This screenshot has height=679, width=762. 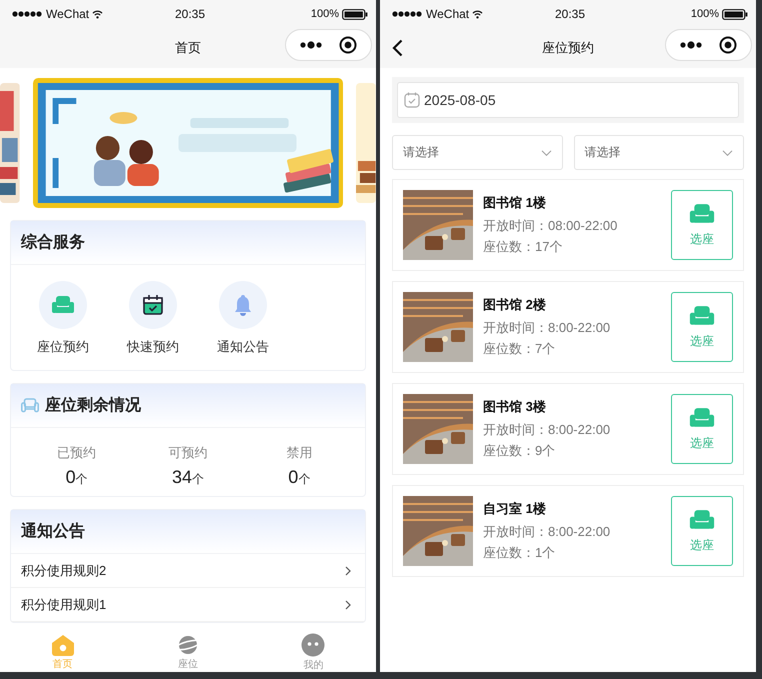 What do you see at coordinates (515, 407) in the screenshot?
I see `room-name: 图书馆 3楼` at bounding box center [515, 407].